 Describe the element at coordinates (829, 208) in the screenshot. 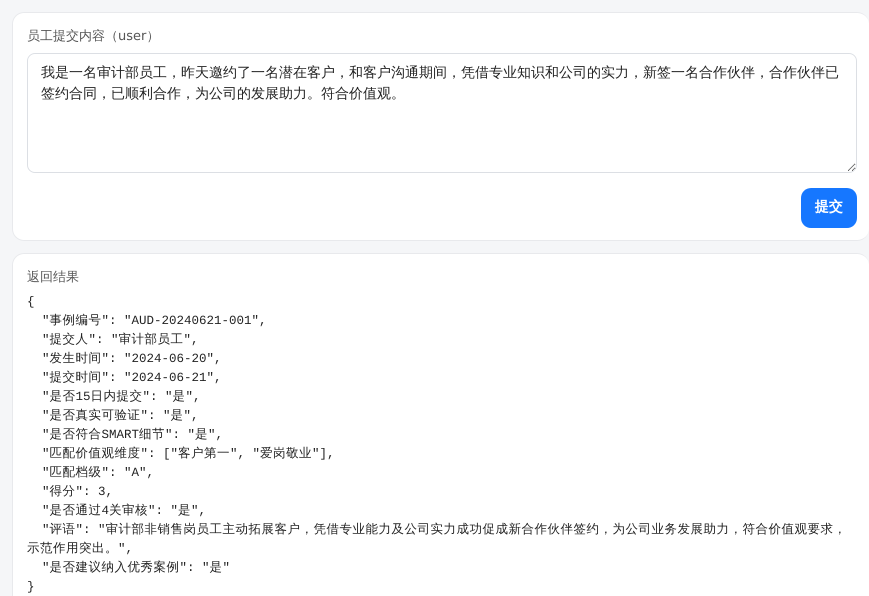

I see `submit-button: 提交` at that location.